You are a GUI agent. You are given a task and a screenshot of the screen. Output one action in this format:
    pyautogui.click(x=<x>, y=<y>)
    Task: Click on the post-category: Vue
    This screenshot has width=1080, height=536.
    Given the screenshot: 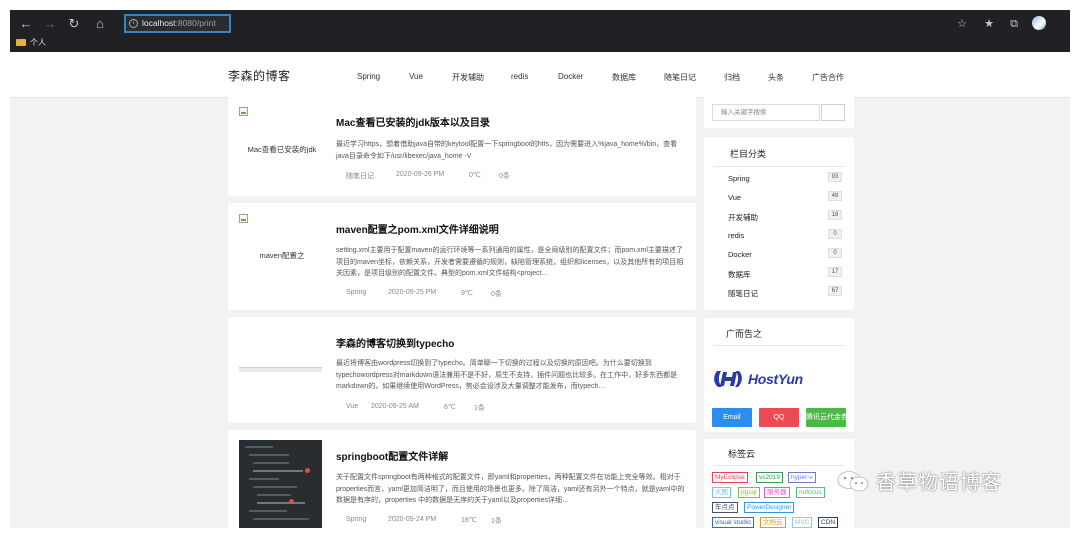 What is the action you would take?
    pyautogui.click(x=352, y=406)
    